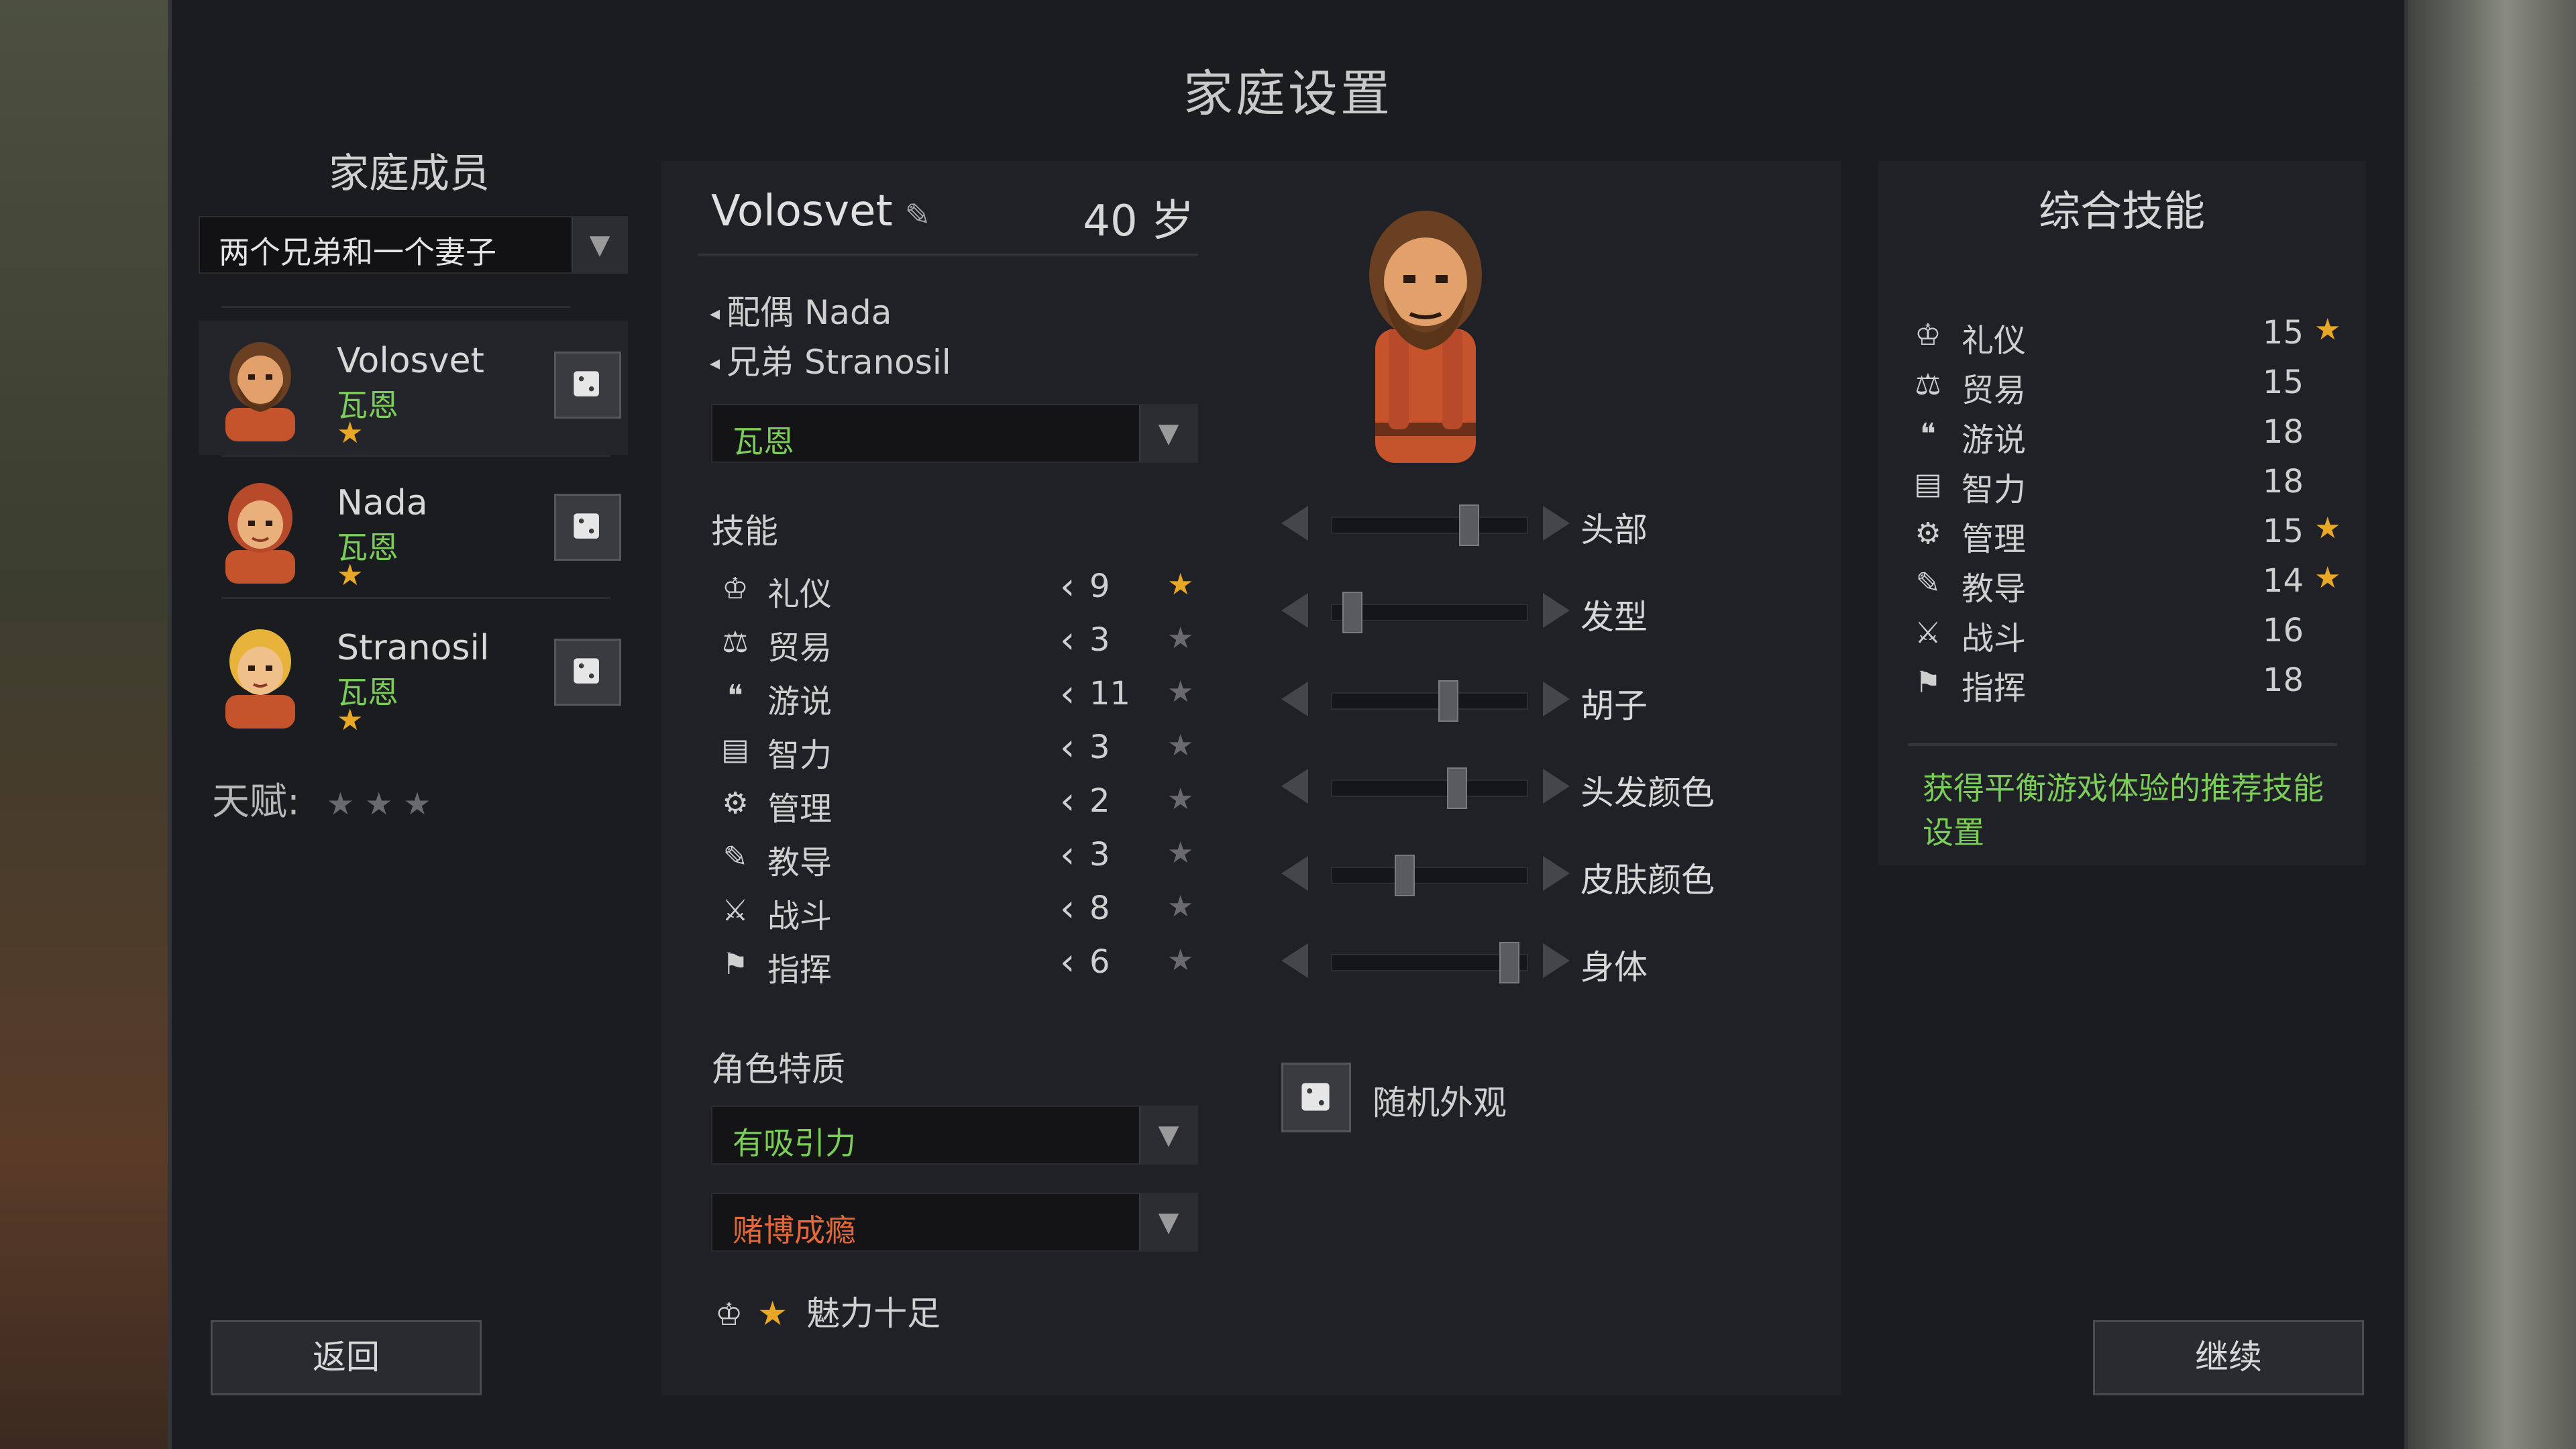 This screenshot has height=1449, width=2576. Describe the element at coordinates (1522, 617) in the screenshot. I see `slider-hairstyle: 发型` at that location.